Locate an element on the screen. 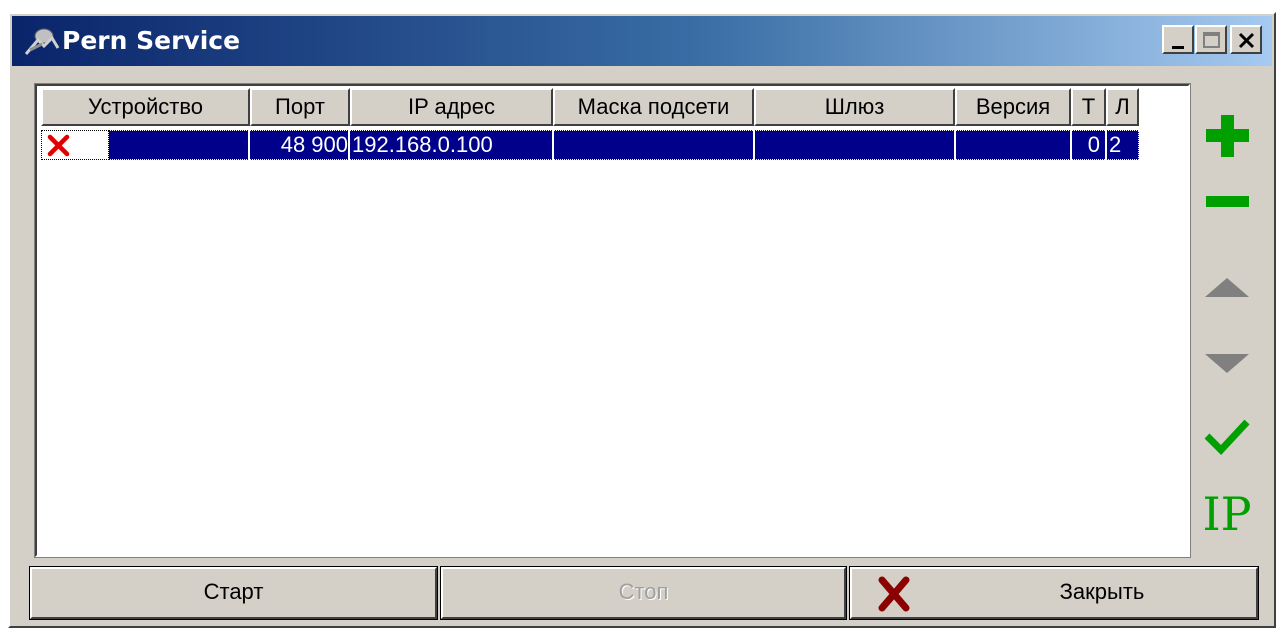 This screenshot has height=633, width=1281. maximize-icon is located at coordinates (1211, 40).